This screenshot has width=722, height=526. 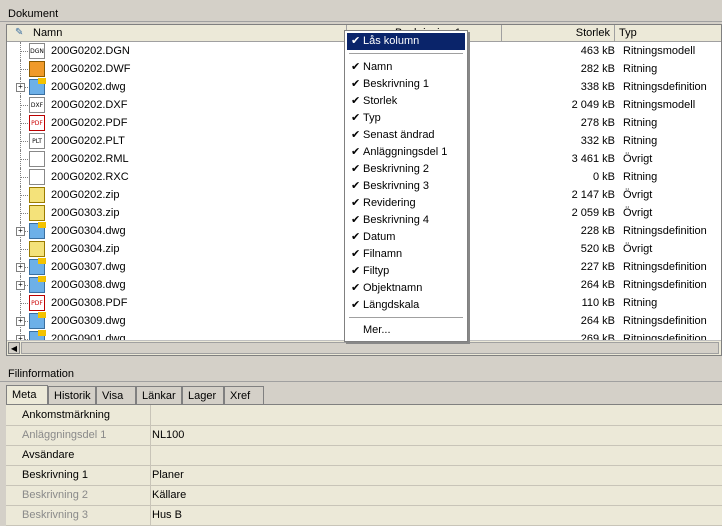 I want to click on property-row: Beskrivning 1 Planer, so click(x=364, y=475).